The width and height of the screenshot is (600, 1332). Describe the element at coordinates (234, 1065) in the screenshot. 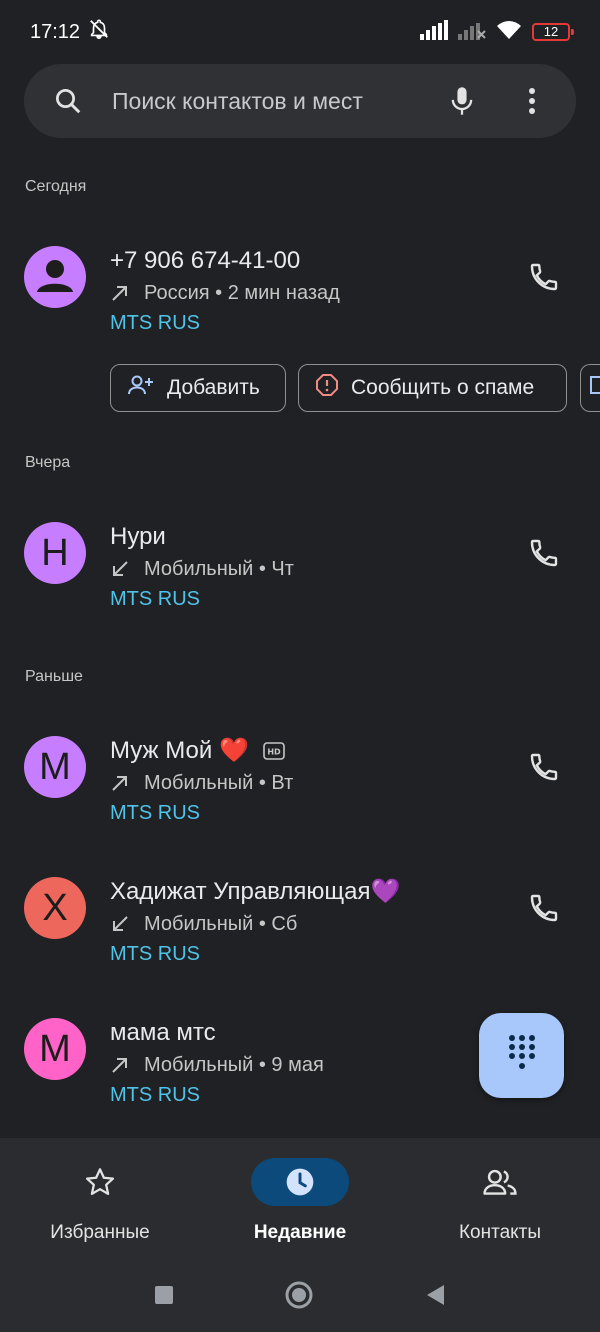

I see `call-detail: Мобильный • 9 мая` at that location.